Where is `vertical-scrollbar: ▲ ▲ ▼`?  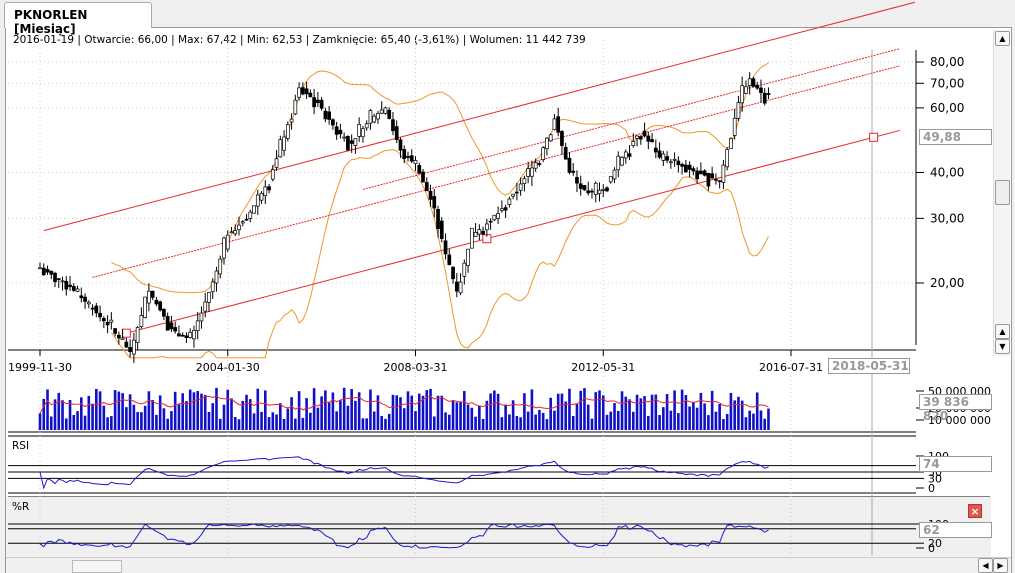 vertical-scrollbar: ▲ ▲ ▼ is located at coordinates (1001, 193).